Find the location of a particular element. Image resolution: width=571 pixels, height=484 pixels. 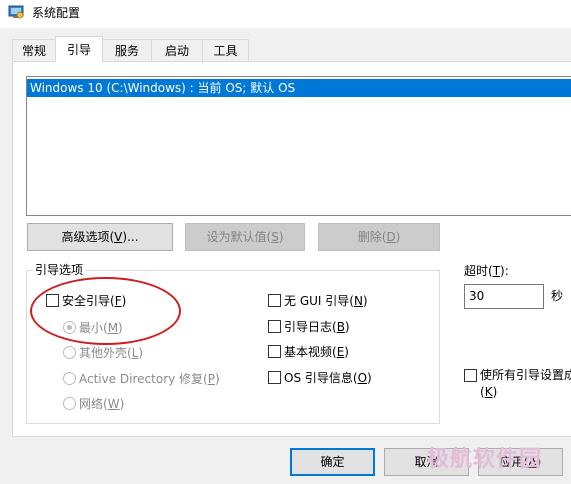

tab-startup: 启动 is located at coordinates (177, 50).